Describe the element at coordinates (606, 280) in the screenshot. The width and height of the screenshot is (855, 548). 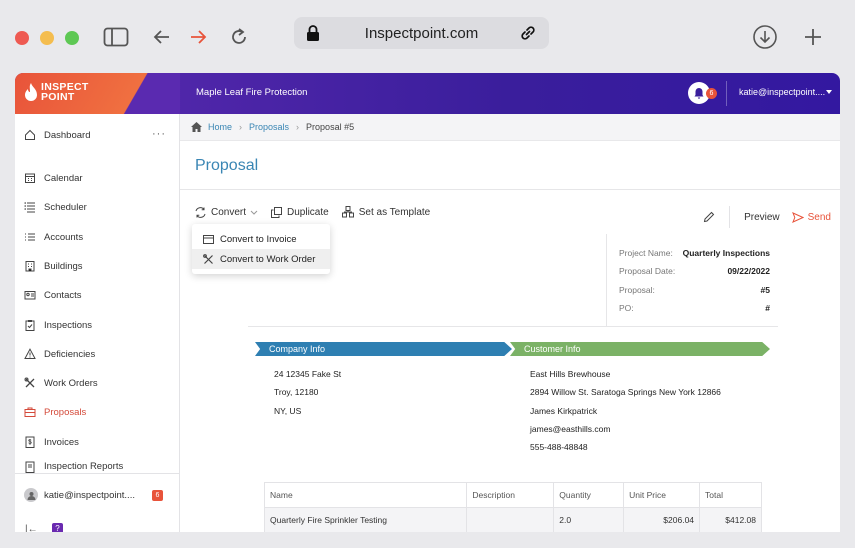
I see `meta-divider` at that location.